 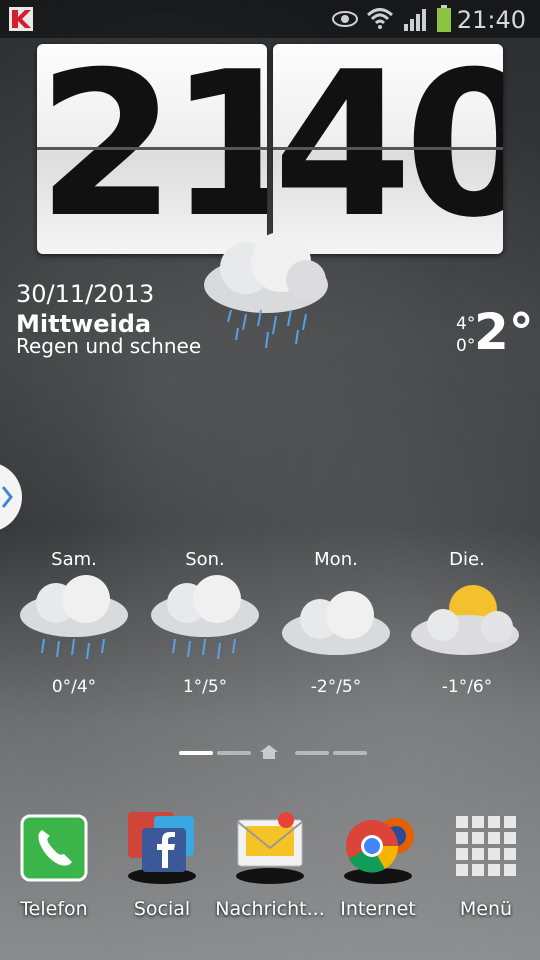 I want to click on signal-icon, so click(x=415, y=20).